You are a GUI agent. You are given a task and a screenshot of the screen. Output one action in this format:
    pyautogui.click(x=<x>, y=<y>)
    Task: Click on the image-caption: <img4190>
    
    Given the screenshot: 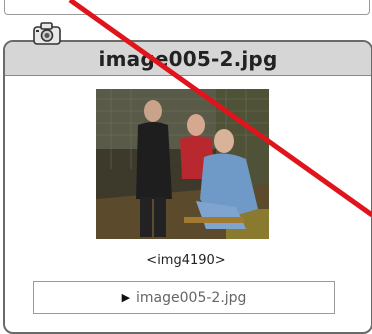 What is the action you would take?
    pyautogui.click(x=186, y=260)
    